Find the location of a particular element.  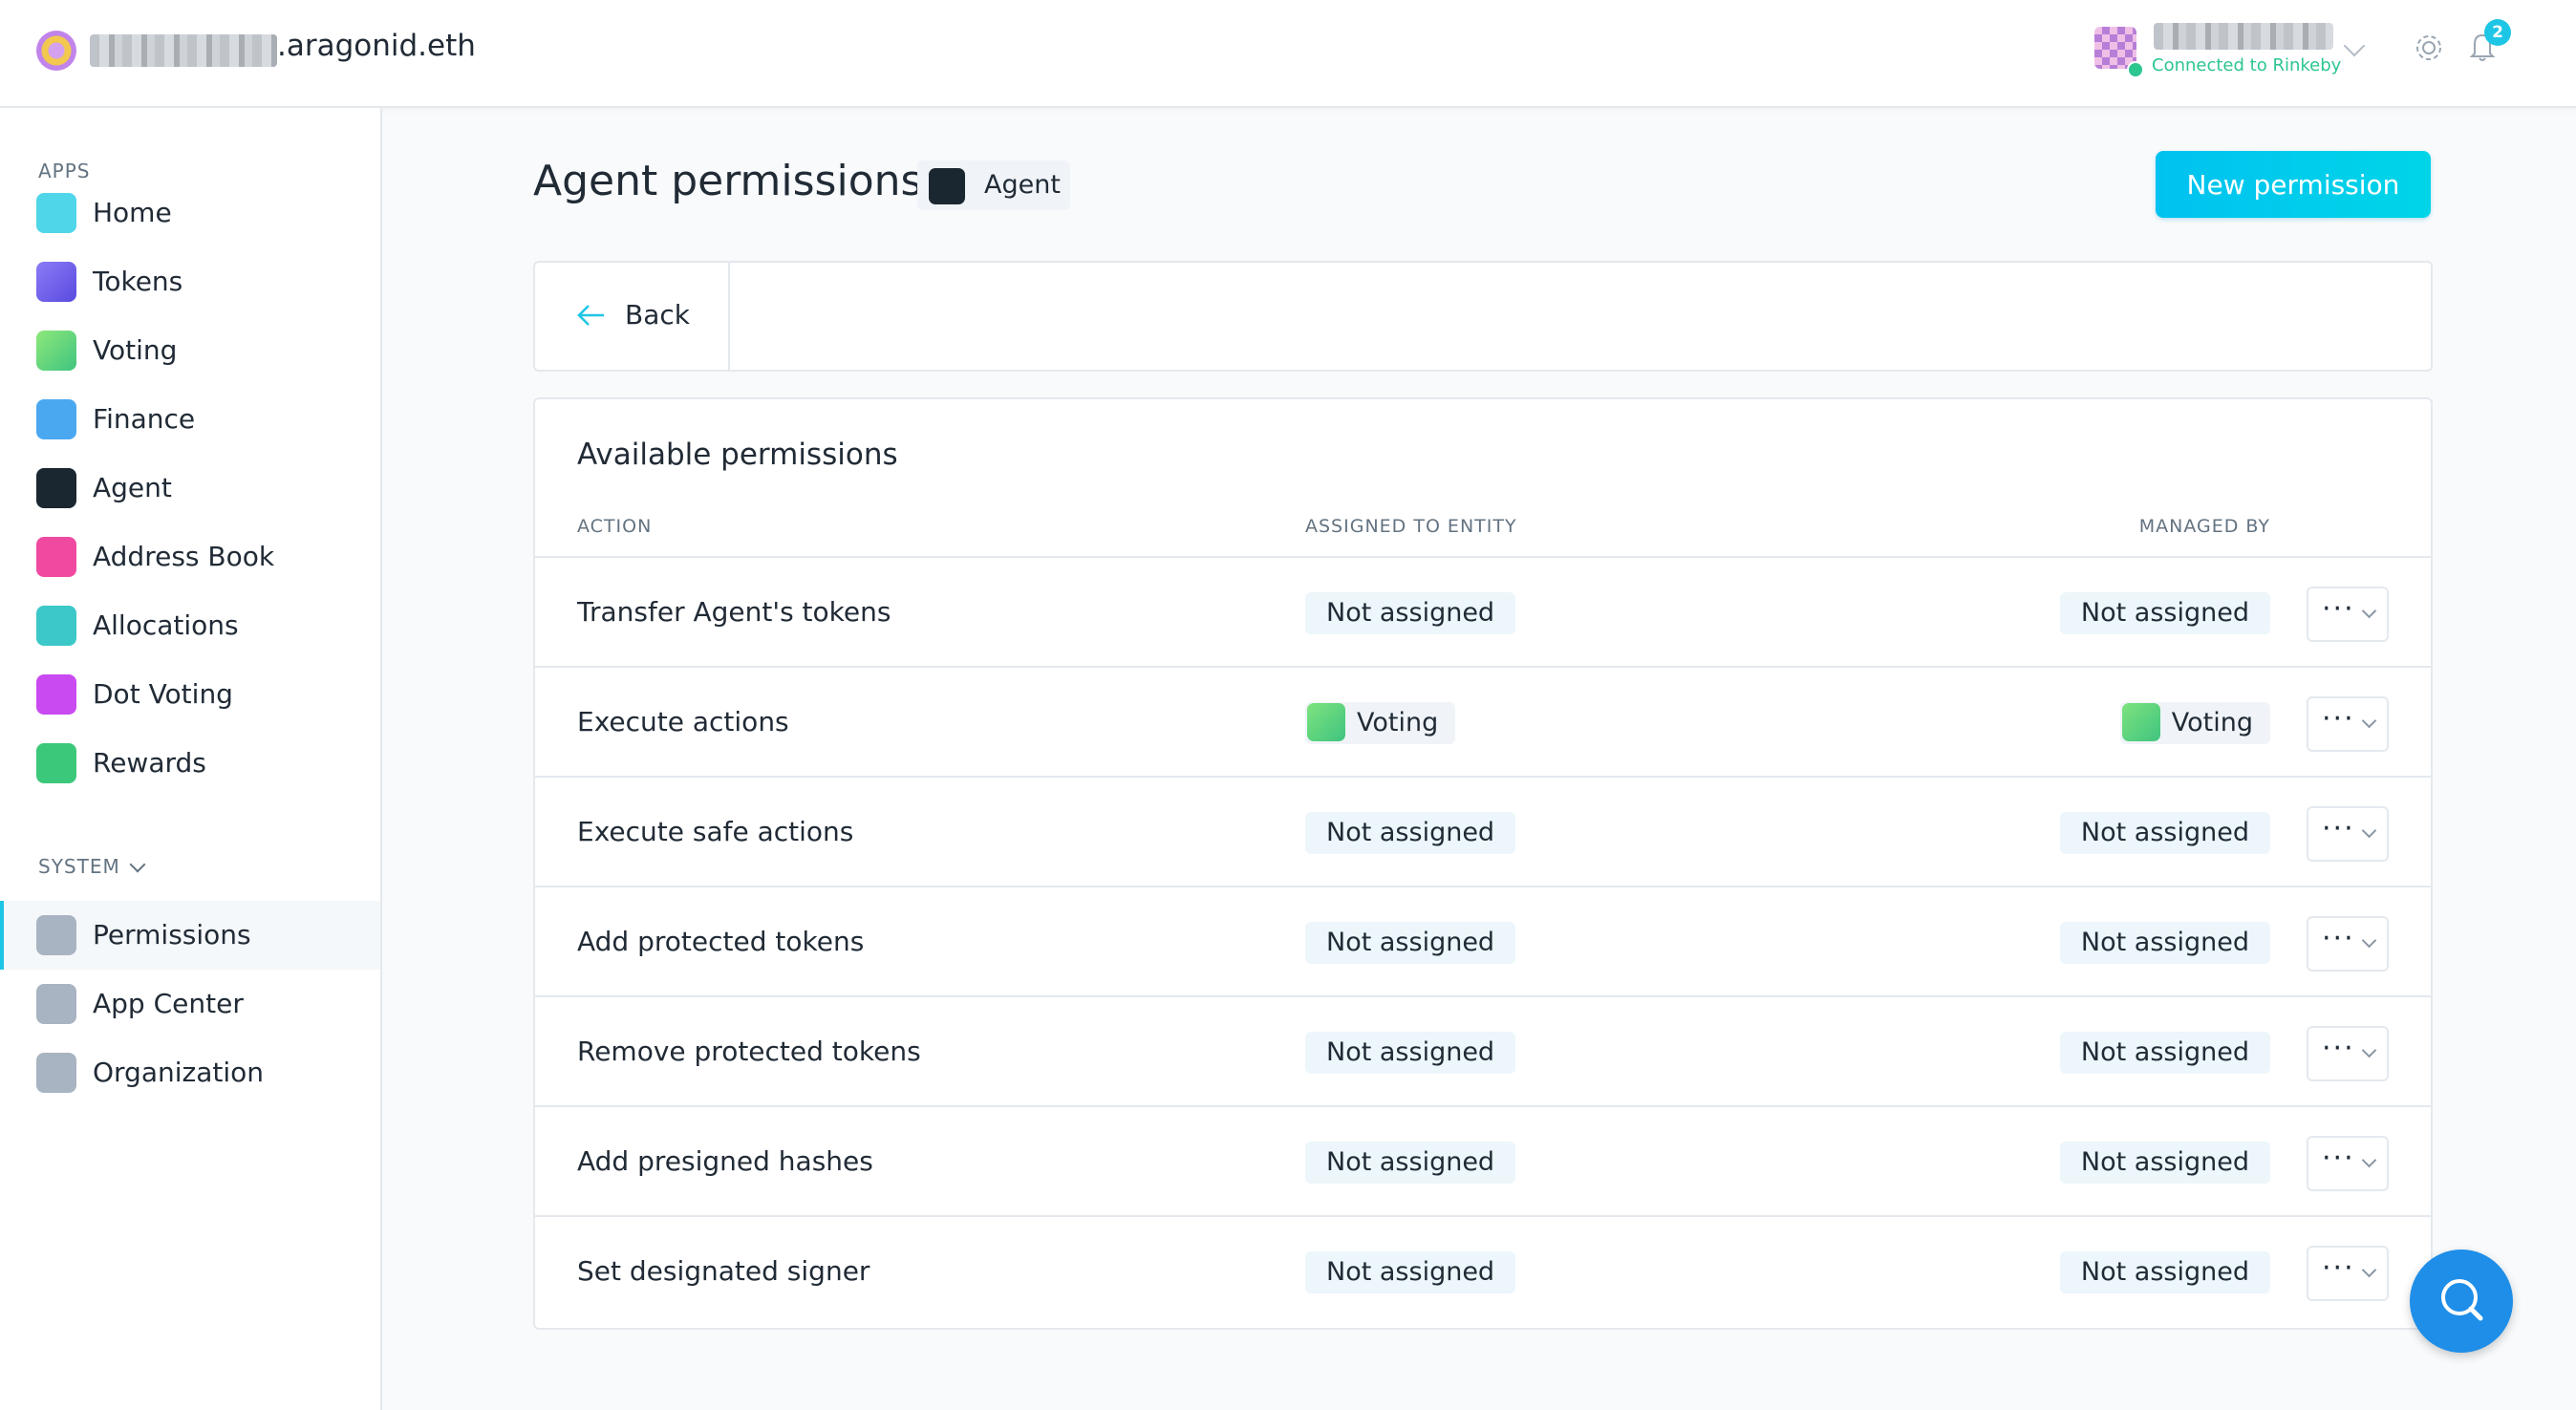

sidebar-item-app-center: App Center is located at coordinates (190, 1004).